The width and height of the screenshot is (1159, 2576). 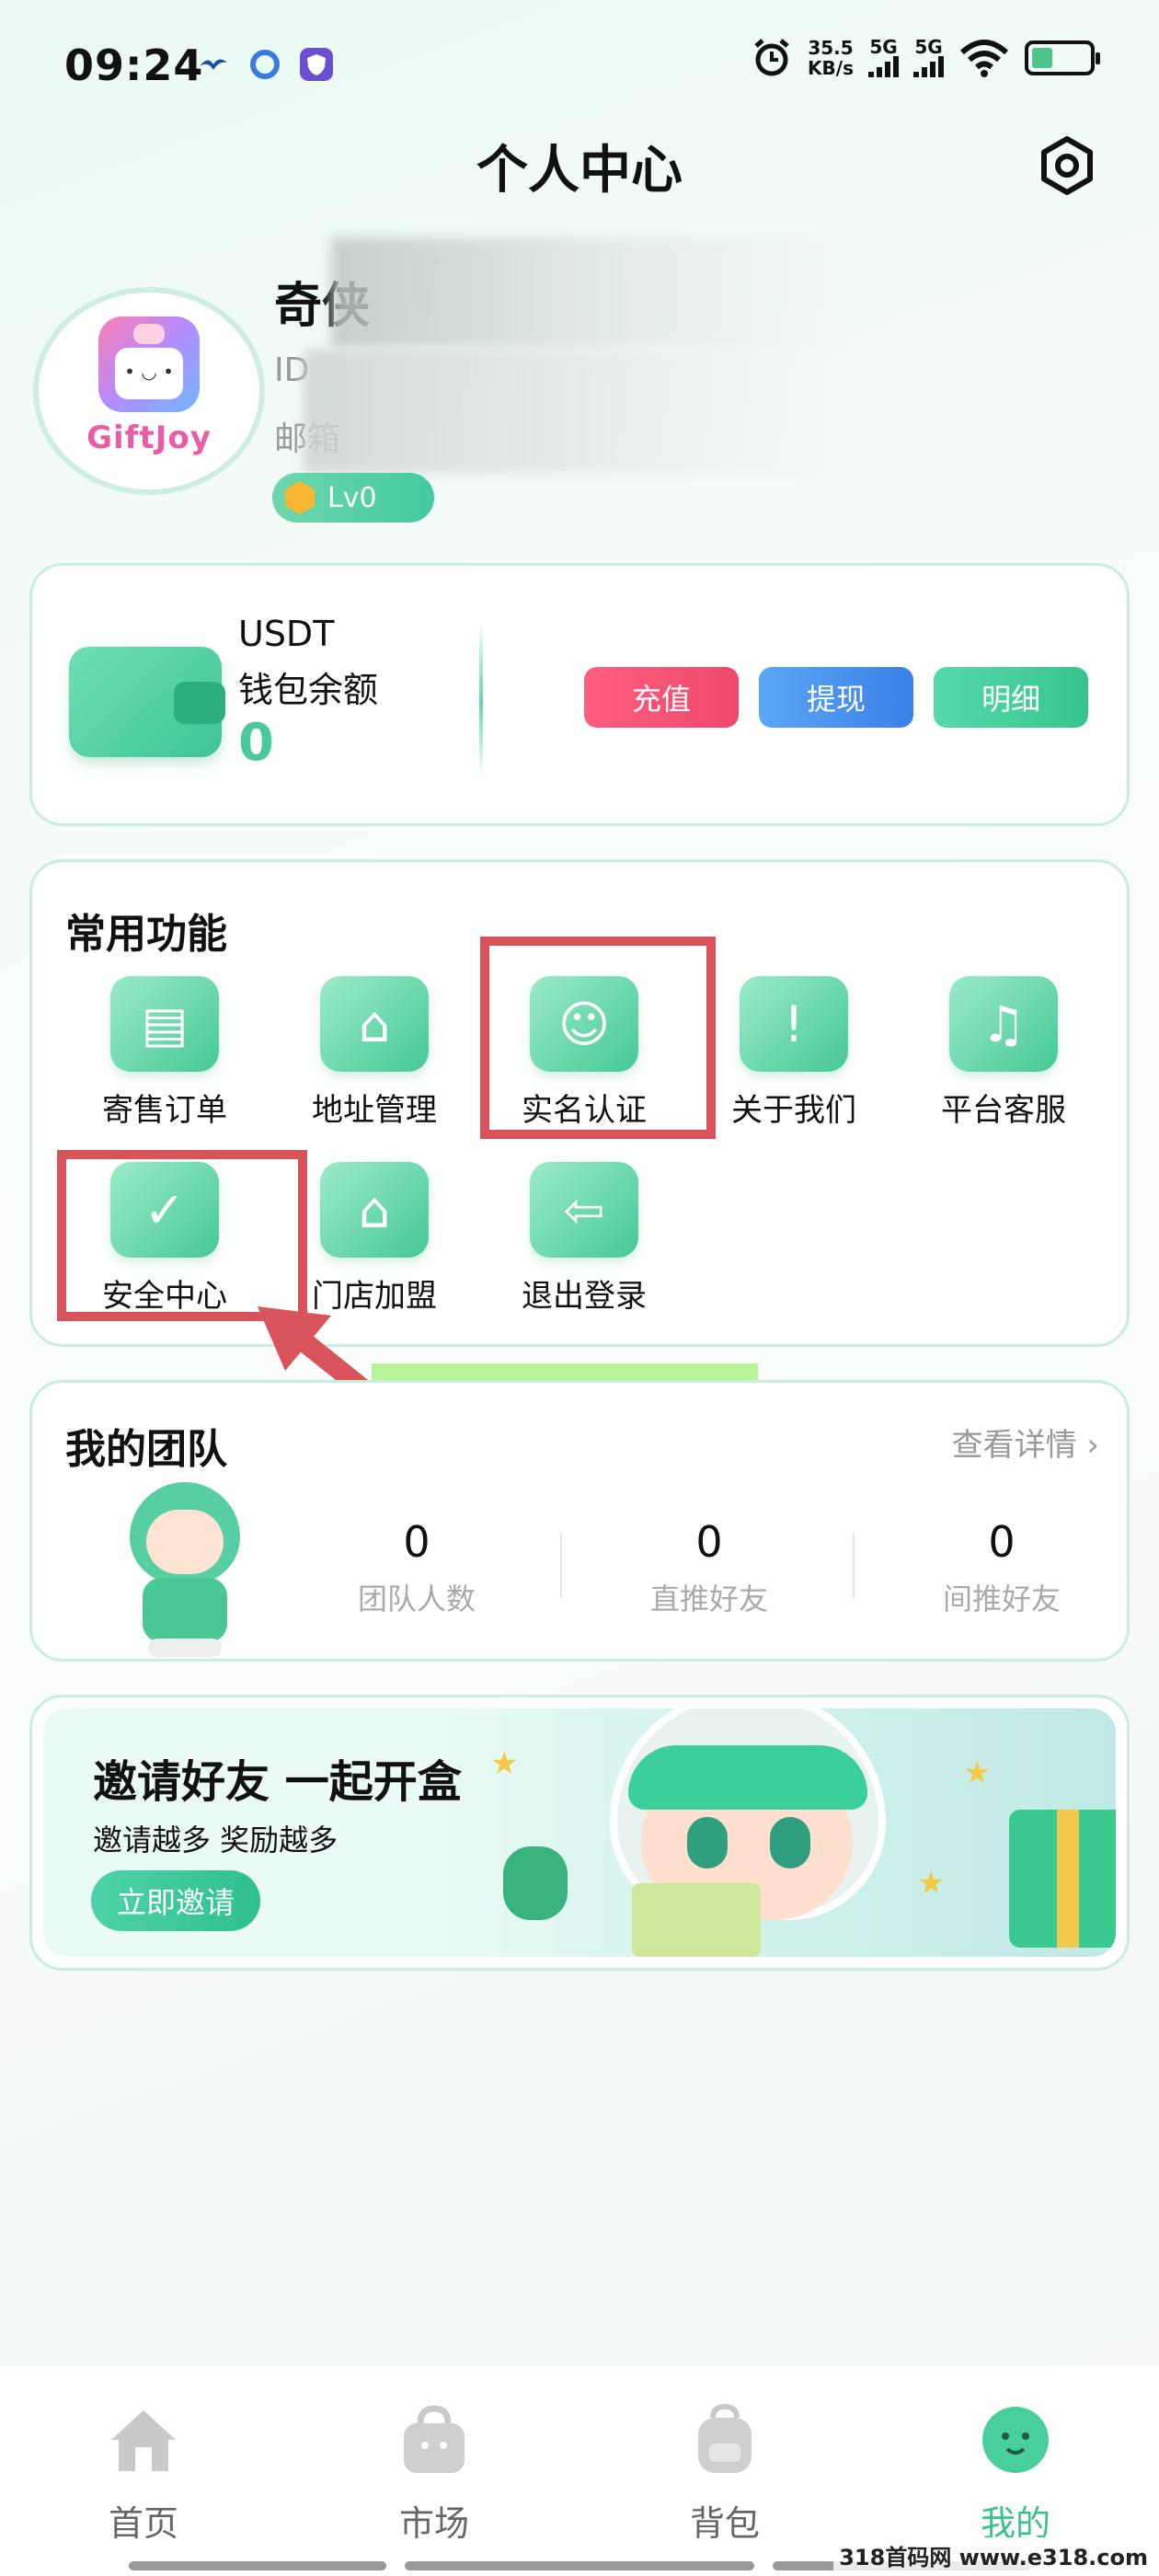 What do you see at coordinates (1092, 1445) in the screenshot?
I see `chevron-right-icon: ›` at bounding box center [1092, 1445].